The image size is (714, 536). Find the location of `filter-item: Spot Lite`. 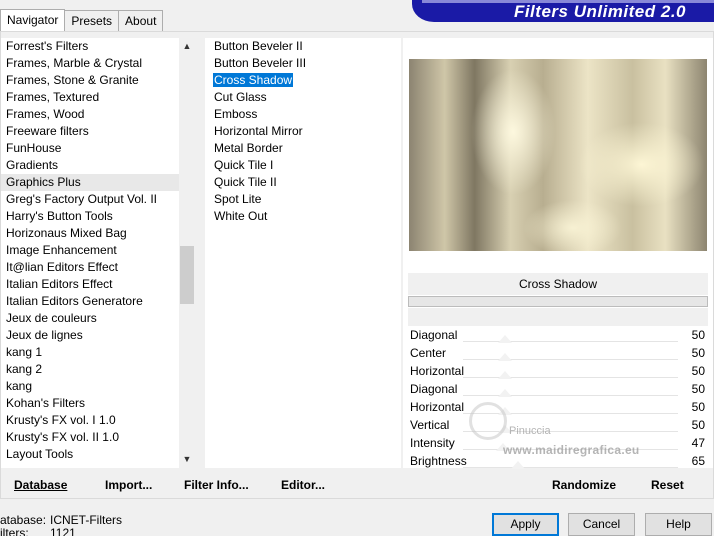

filter-item: Spot Lite is located at coordinates (303, 199).